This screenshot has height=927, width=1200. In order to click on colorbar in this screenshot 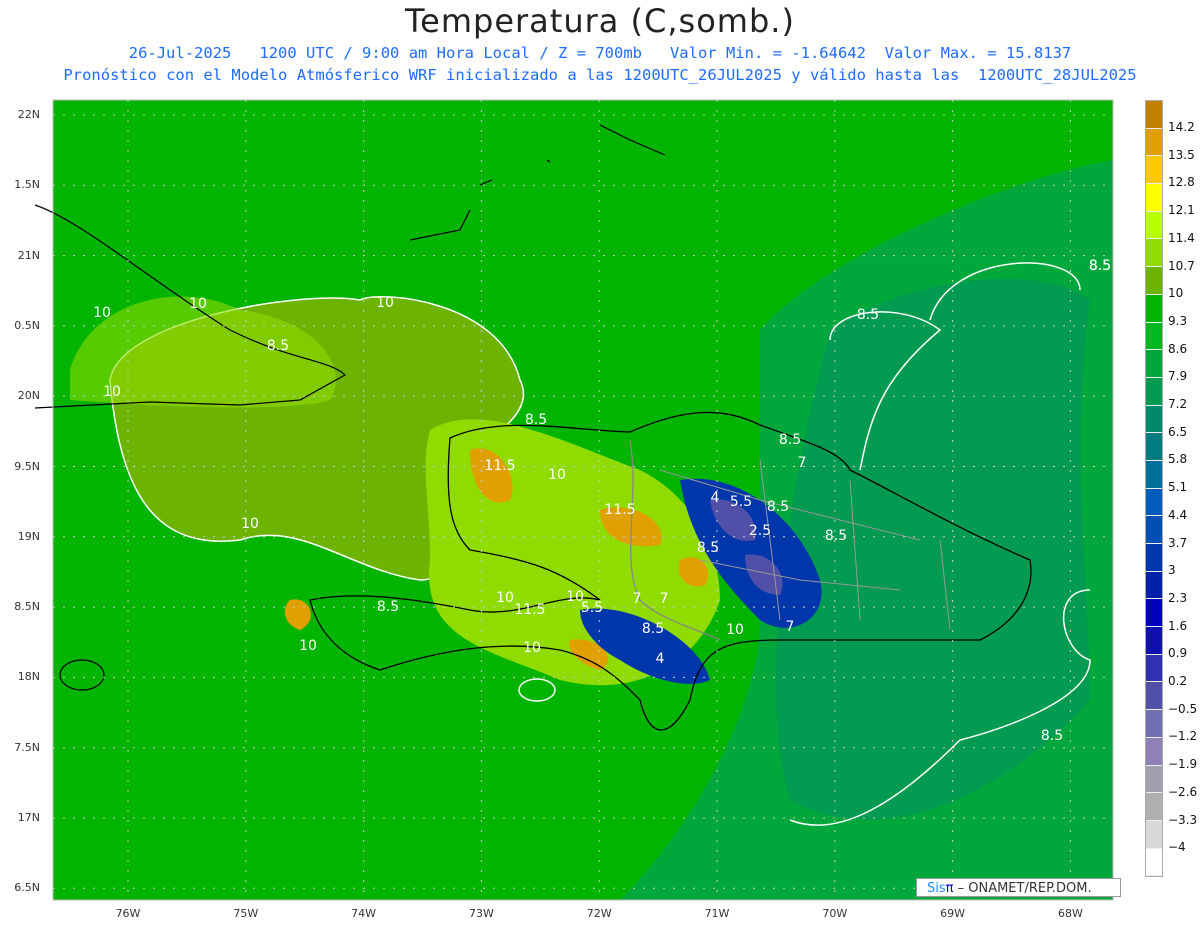, I will do `click(1154, 489)`.